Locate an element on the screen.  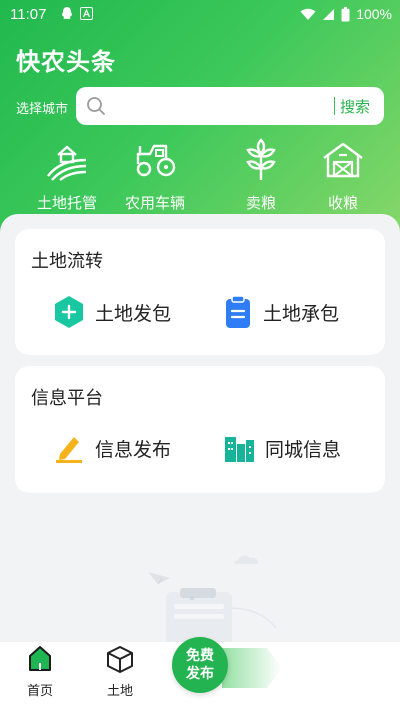
city-buildings-icon is located at coordinates (239, 449).